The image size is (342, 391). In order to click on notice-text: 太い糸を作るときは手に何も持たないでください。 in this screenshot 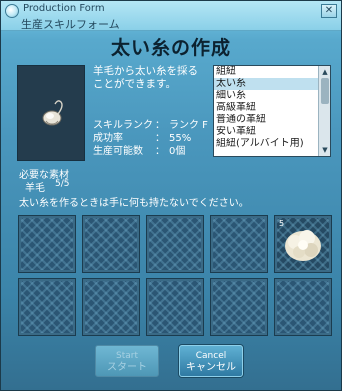, I will do `click(134, 203)`.